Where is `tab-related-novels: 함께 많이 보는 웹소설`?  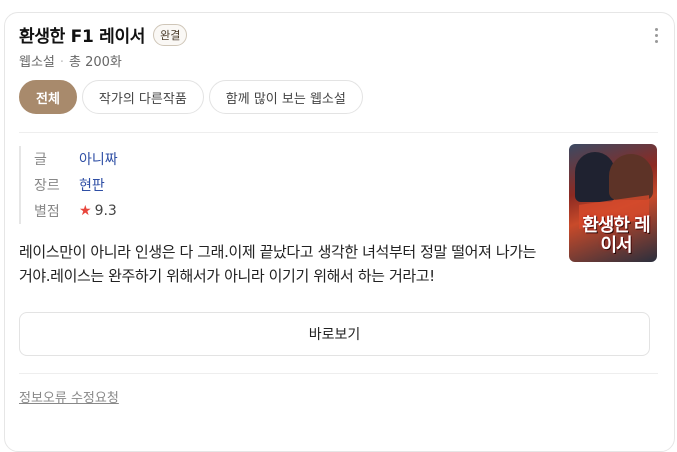
tab-related-novels: 함께 많이 보는 웹소설 is located at coordinates (285, 97).